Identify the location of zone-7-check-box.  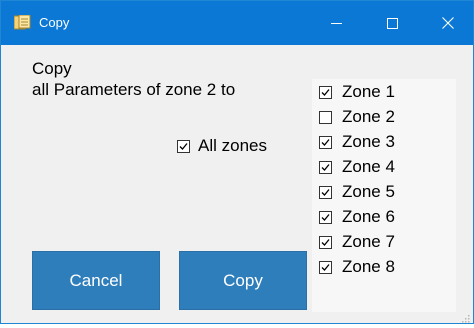
(325, 242).